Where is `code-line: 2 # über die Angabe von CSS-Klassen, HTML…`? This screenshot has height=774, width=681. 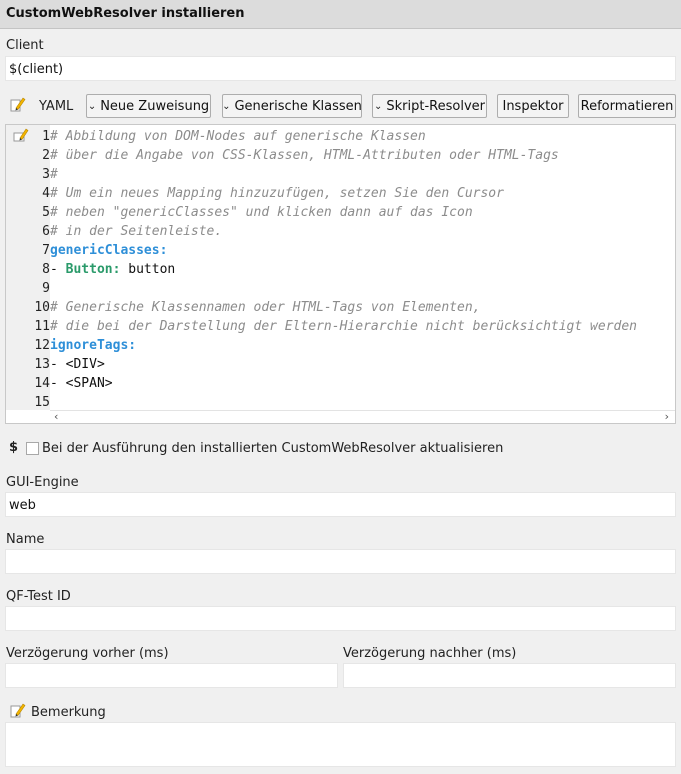 code-line: 2 # über die Angabe von CSS-Klassen, HTML… is located at coordinates (340, 155).